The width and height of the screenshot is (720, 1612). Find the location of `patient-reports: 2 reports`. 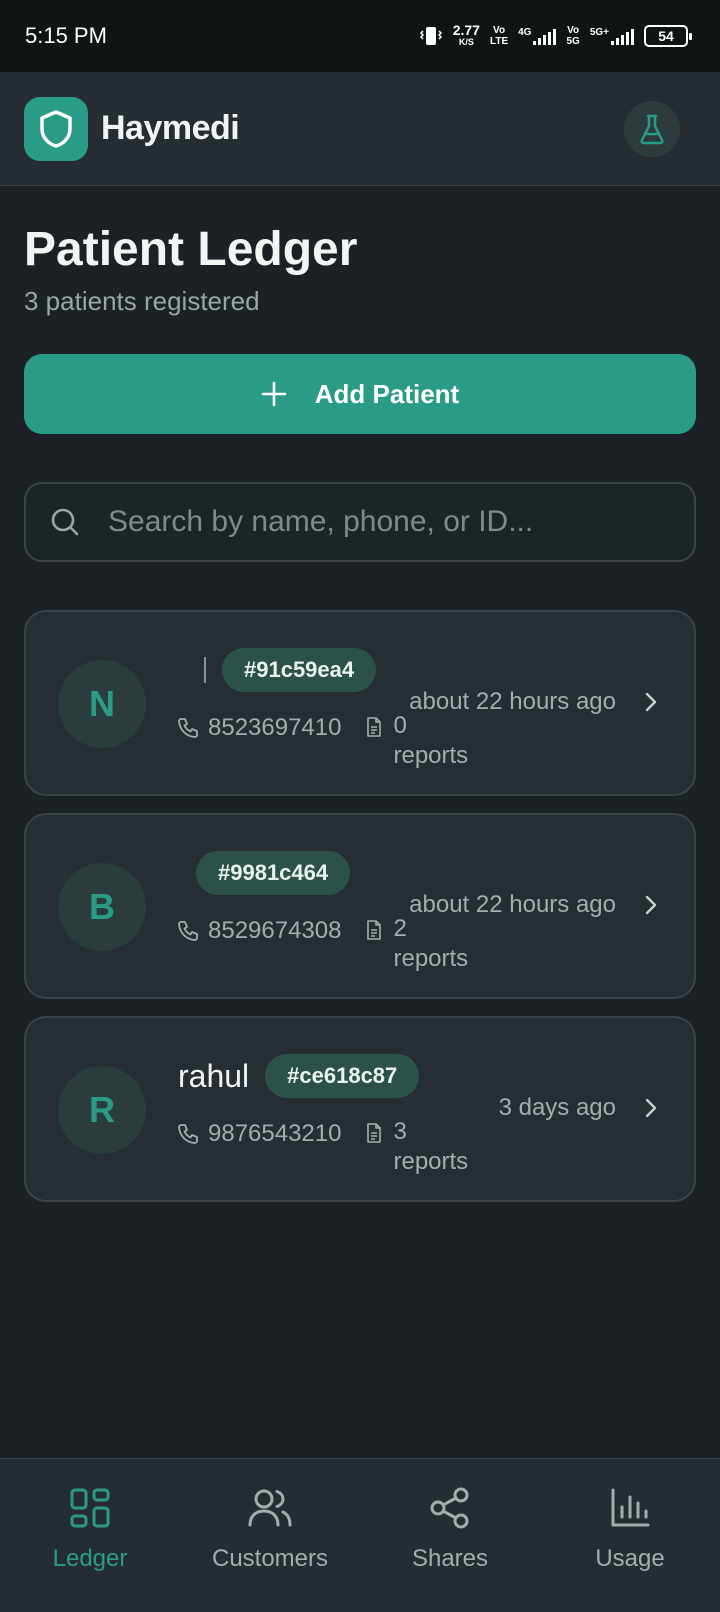

patient-reports: 2 reports is located at coordinates (416, 945).